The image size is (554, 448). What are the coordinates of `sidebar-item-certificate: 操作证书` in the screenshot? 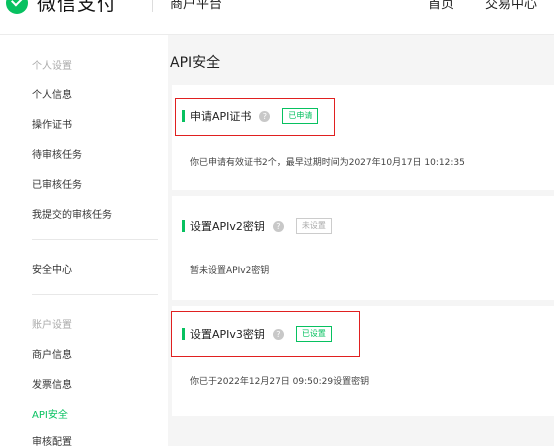 It's located at (52, 123).